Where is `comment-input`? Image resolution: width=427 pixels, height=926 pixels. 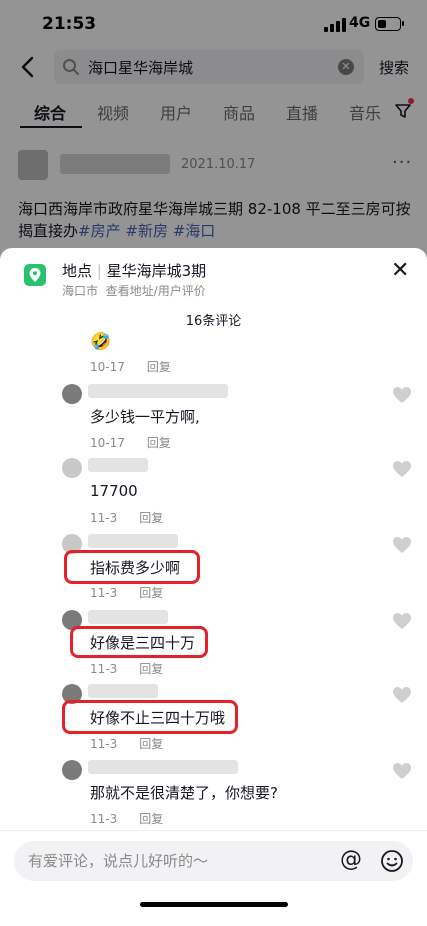 comment-input is located at coordinates (178, 861).